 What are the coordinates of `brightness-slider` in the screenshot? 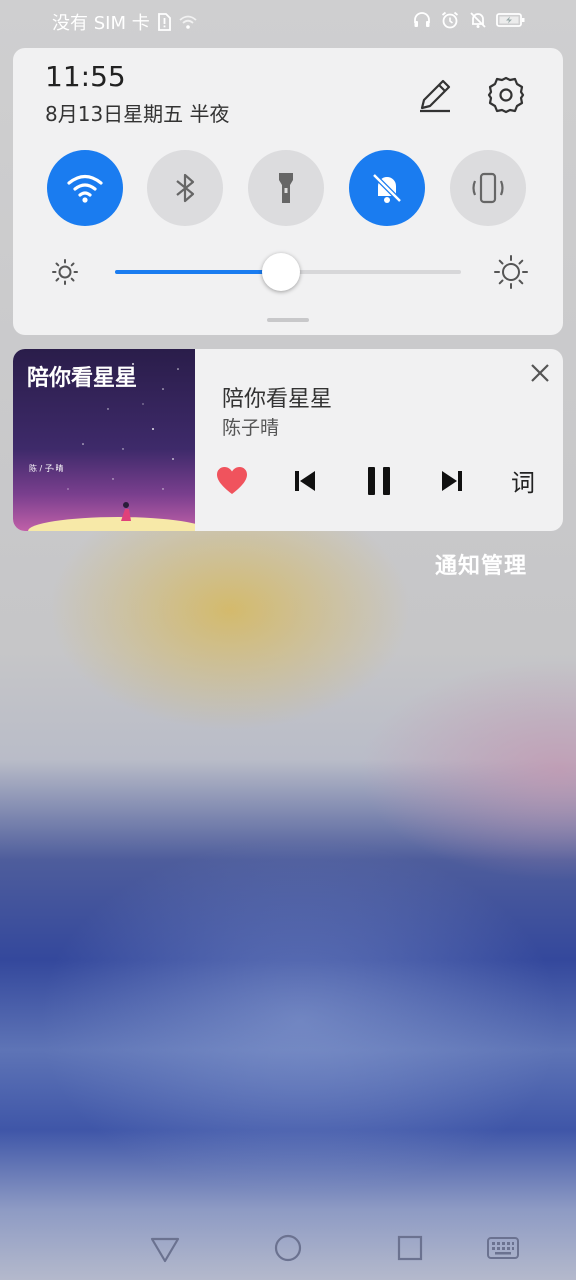 It's located at (288, 272).